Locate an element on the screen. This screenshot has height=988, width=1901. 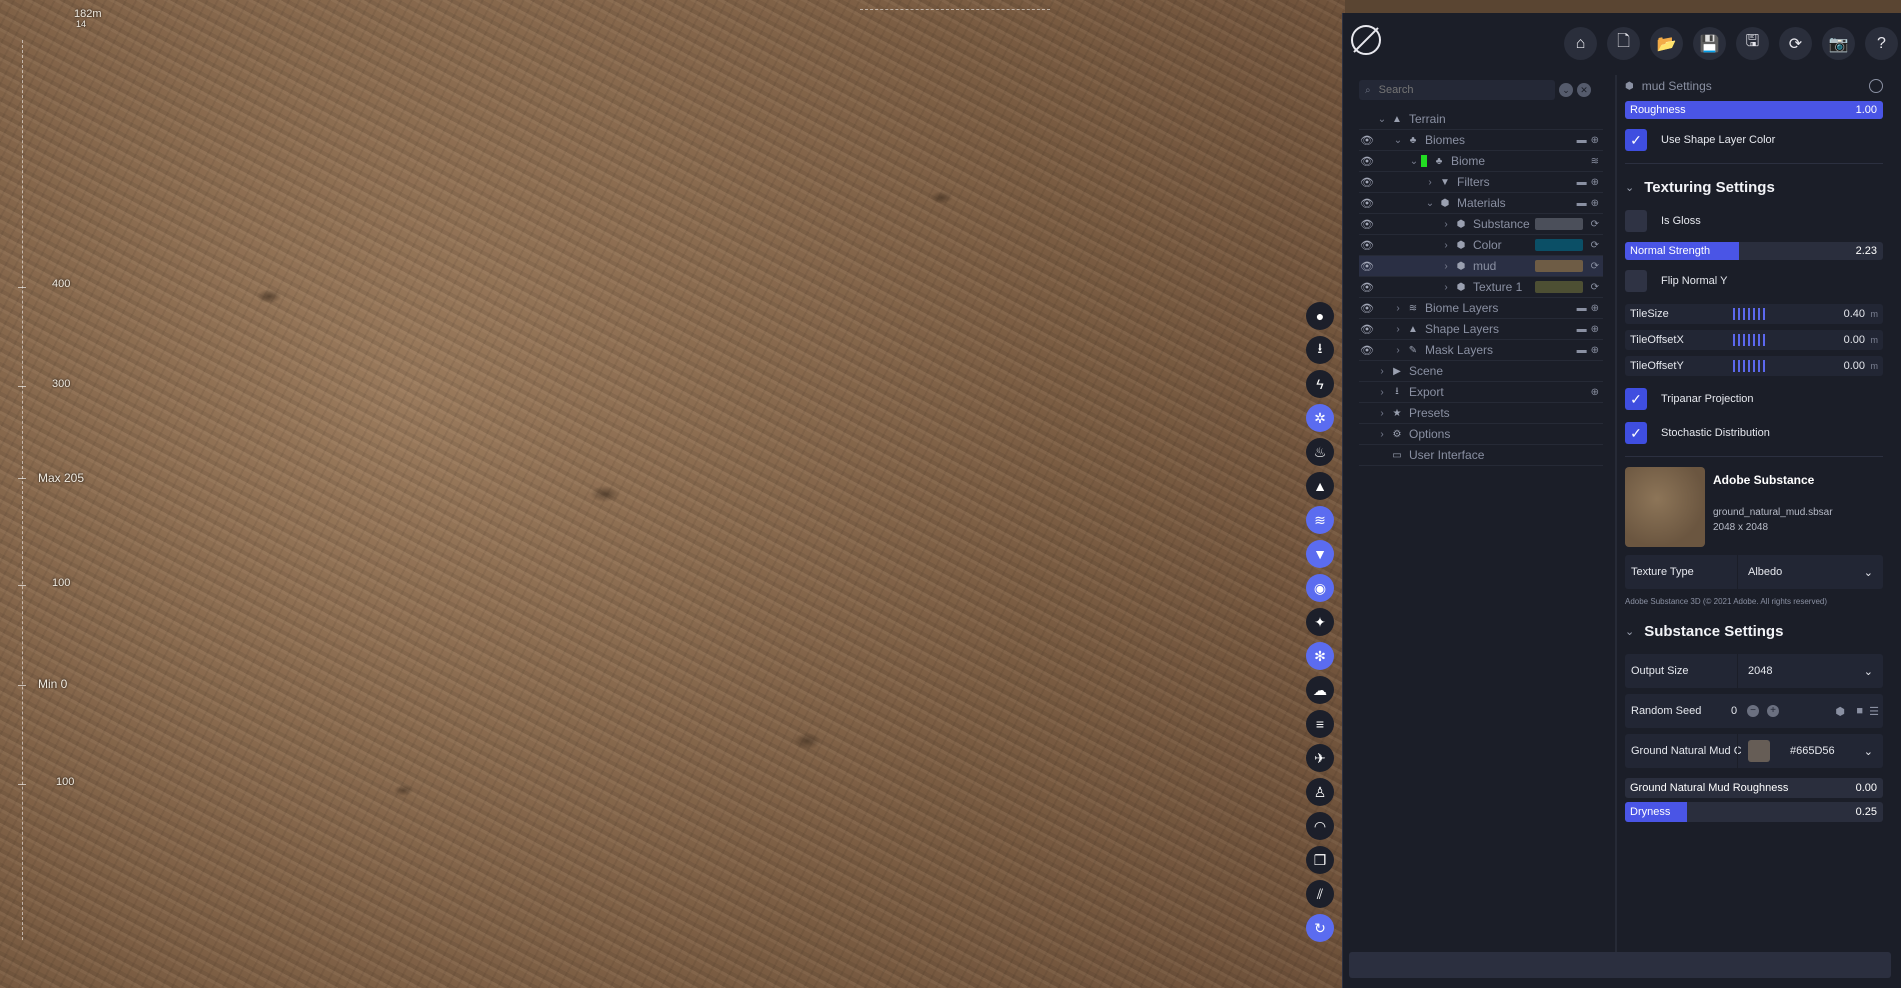
save-seed-icon: ■ is located at coordinates (1859, 711).